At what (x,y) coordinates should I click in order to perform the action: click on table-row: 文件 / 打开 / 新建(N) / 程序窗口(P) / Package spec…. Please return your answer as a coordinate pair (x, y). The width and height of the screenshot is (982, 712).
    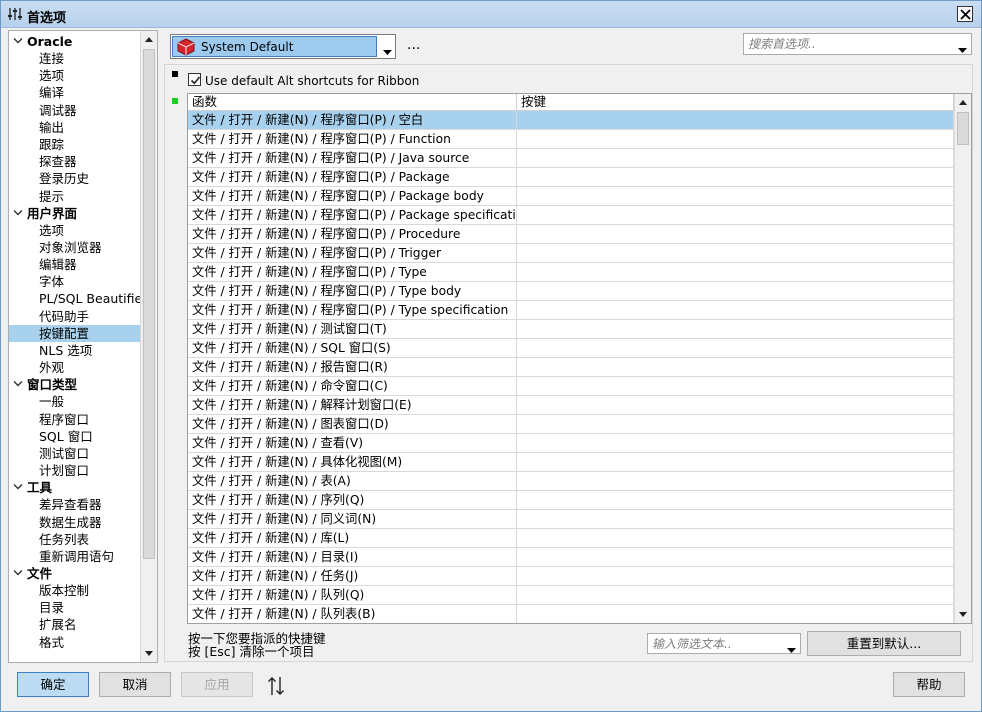
    Looking at the image, I should click on (571, 215).